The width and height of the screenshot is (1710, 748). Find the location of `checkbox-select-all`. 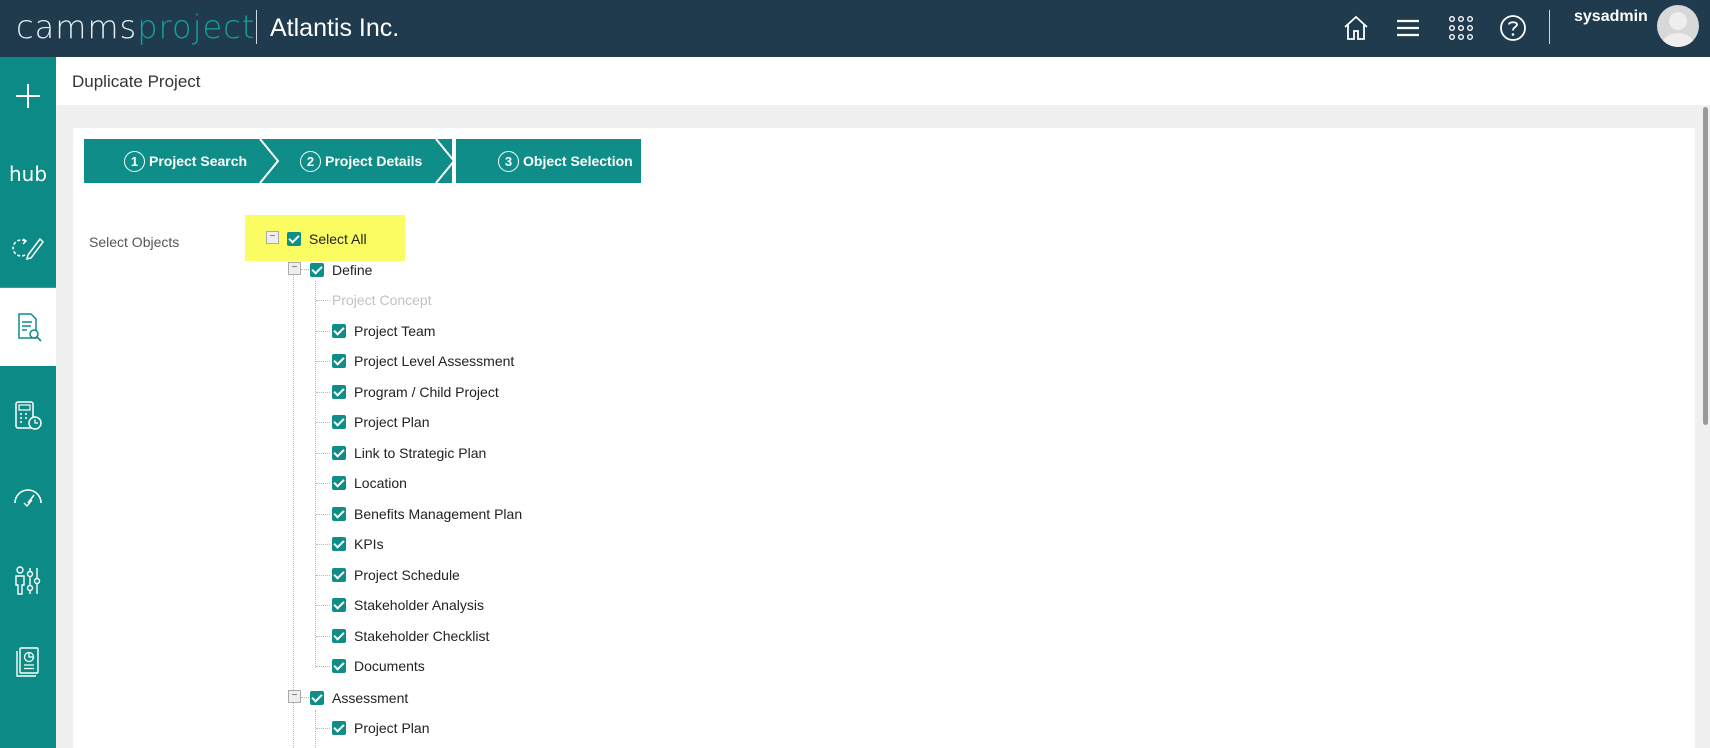

checkbox-select-all is located at coordinates (294, 239).